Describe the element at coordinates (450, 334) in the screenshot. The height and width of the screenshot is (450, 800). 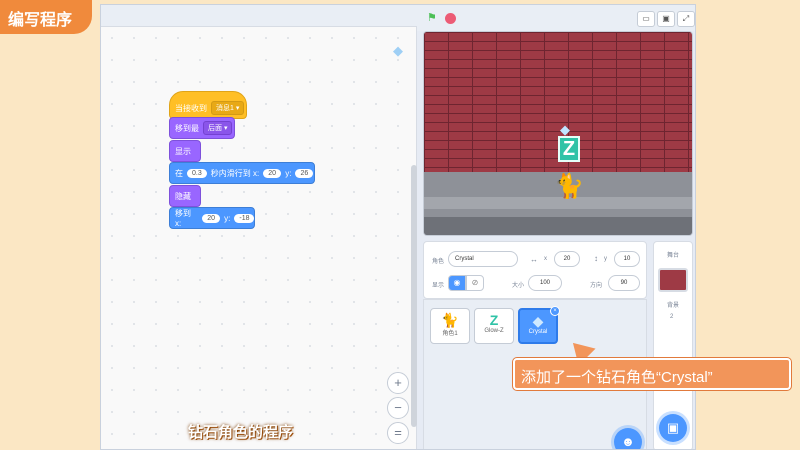
I see `sprite-thumb-label: 角色1` at that location.